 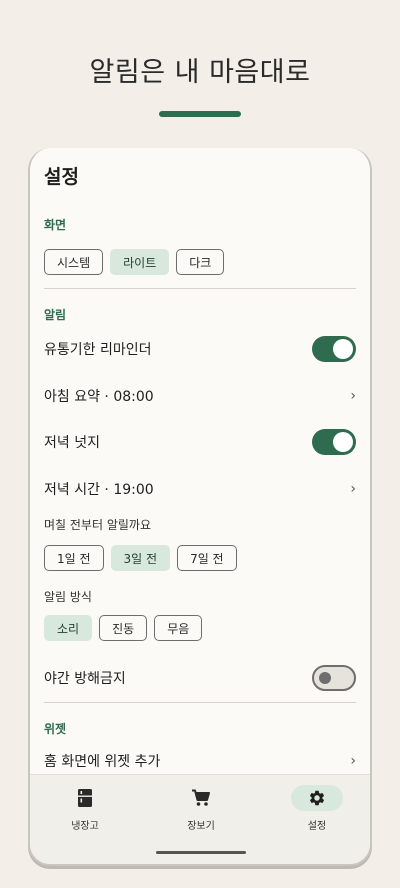 I want to click on days-before-chip-group: 1일 전 3일 전 7일 전, so click(x=140, y=558).